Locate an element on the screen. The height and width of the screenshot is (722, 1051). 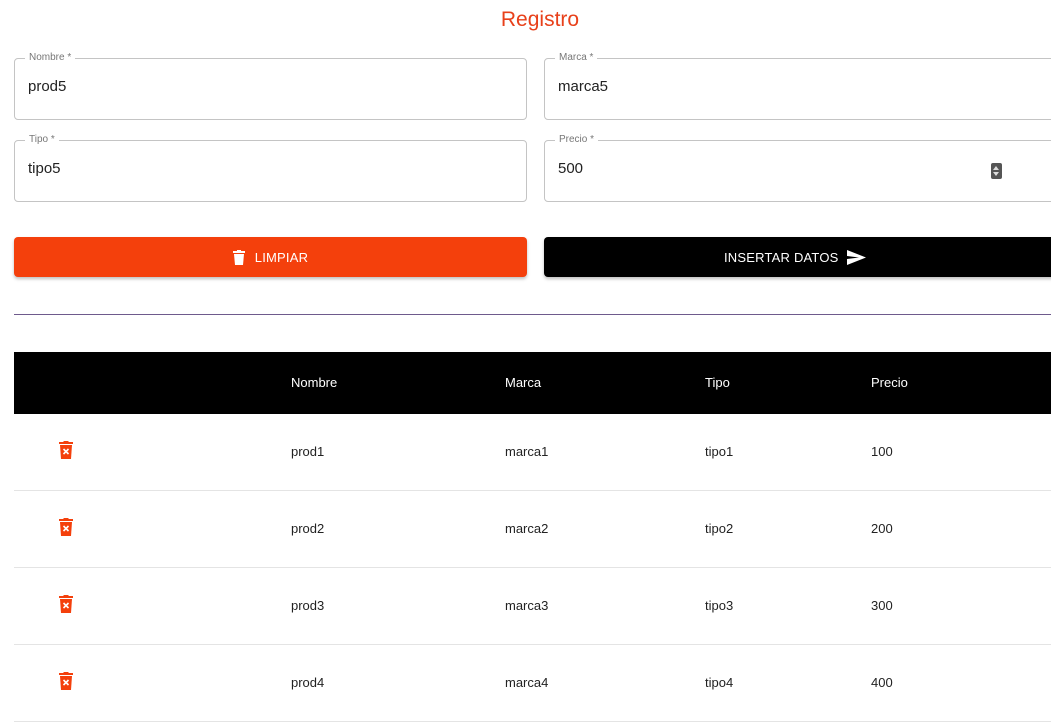
cell-marca: marca2 is located at coordinates (527, 528).